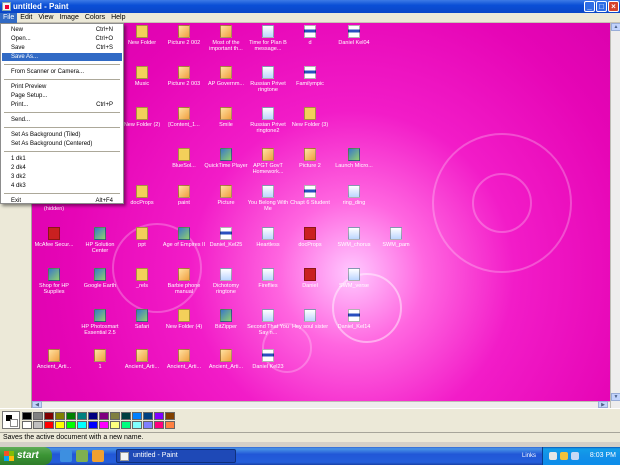 The image size is (620, 465). I want to click on menu-edit: Edit, so click(26, 18).